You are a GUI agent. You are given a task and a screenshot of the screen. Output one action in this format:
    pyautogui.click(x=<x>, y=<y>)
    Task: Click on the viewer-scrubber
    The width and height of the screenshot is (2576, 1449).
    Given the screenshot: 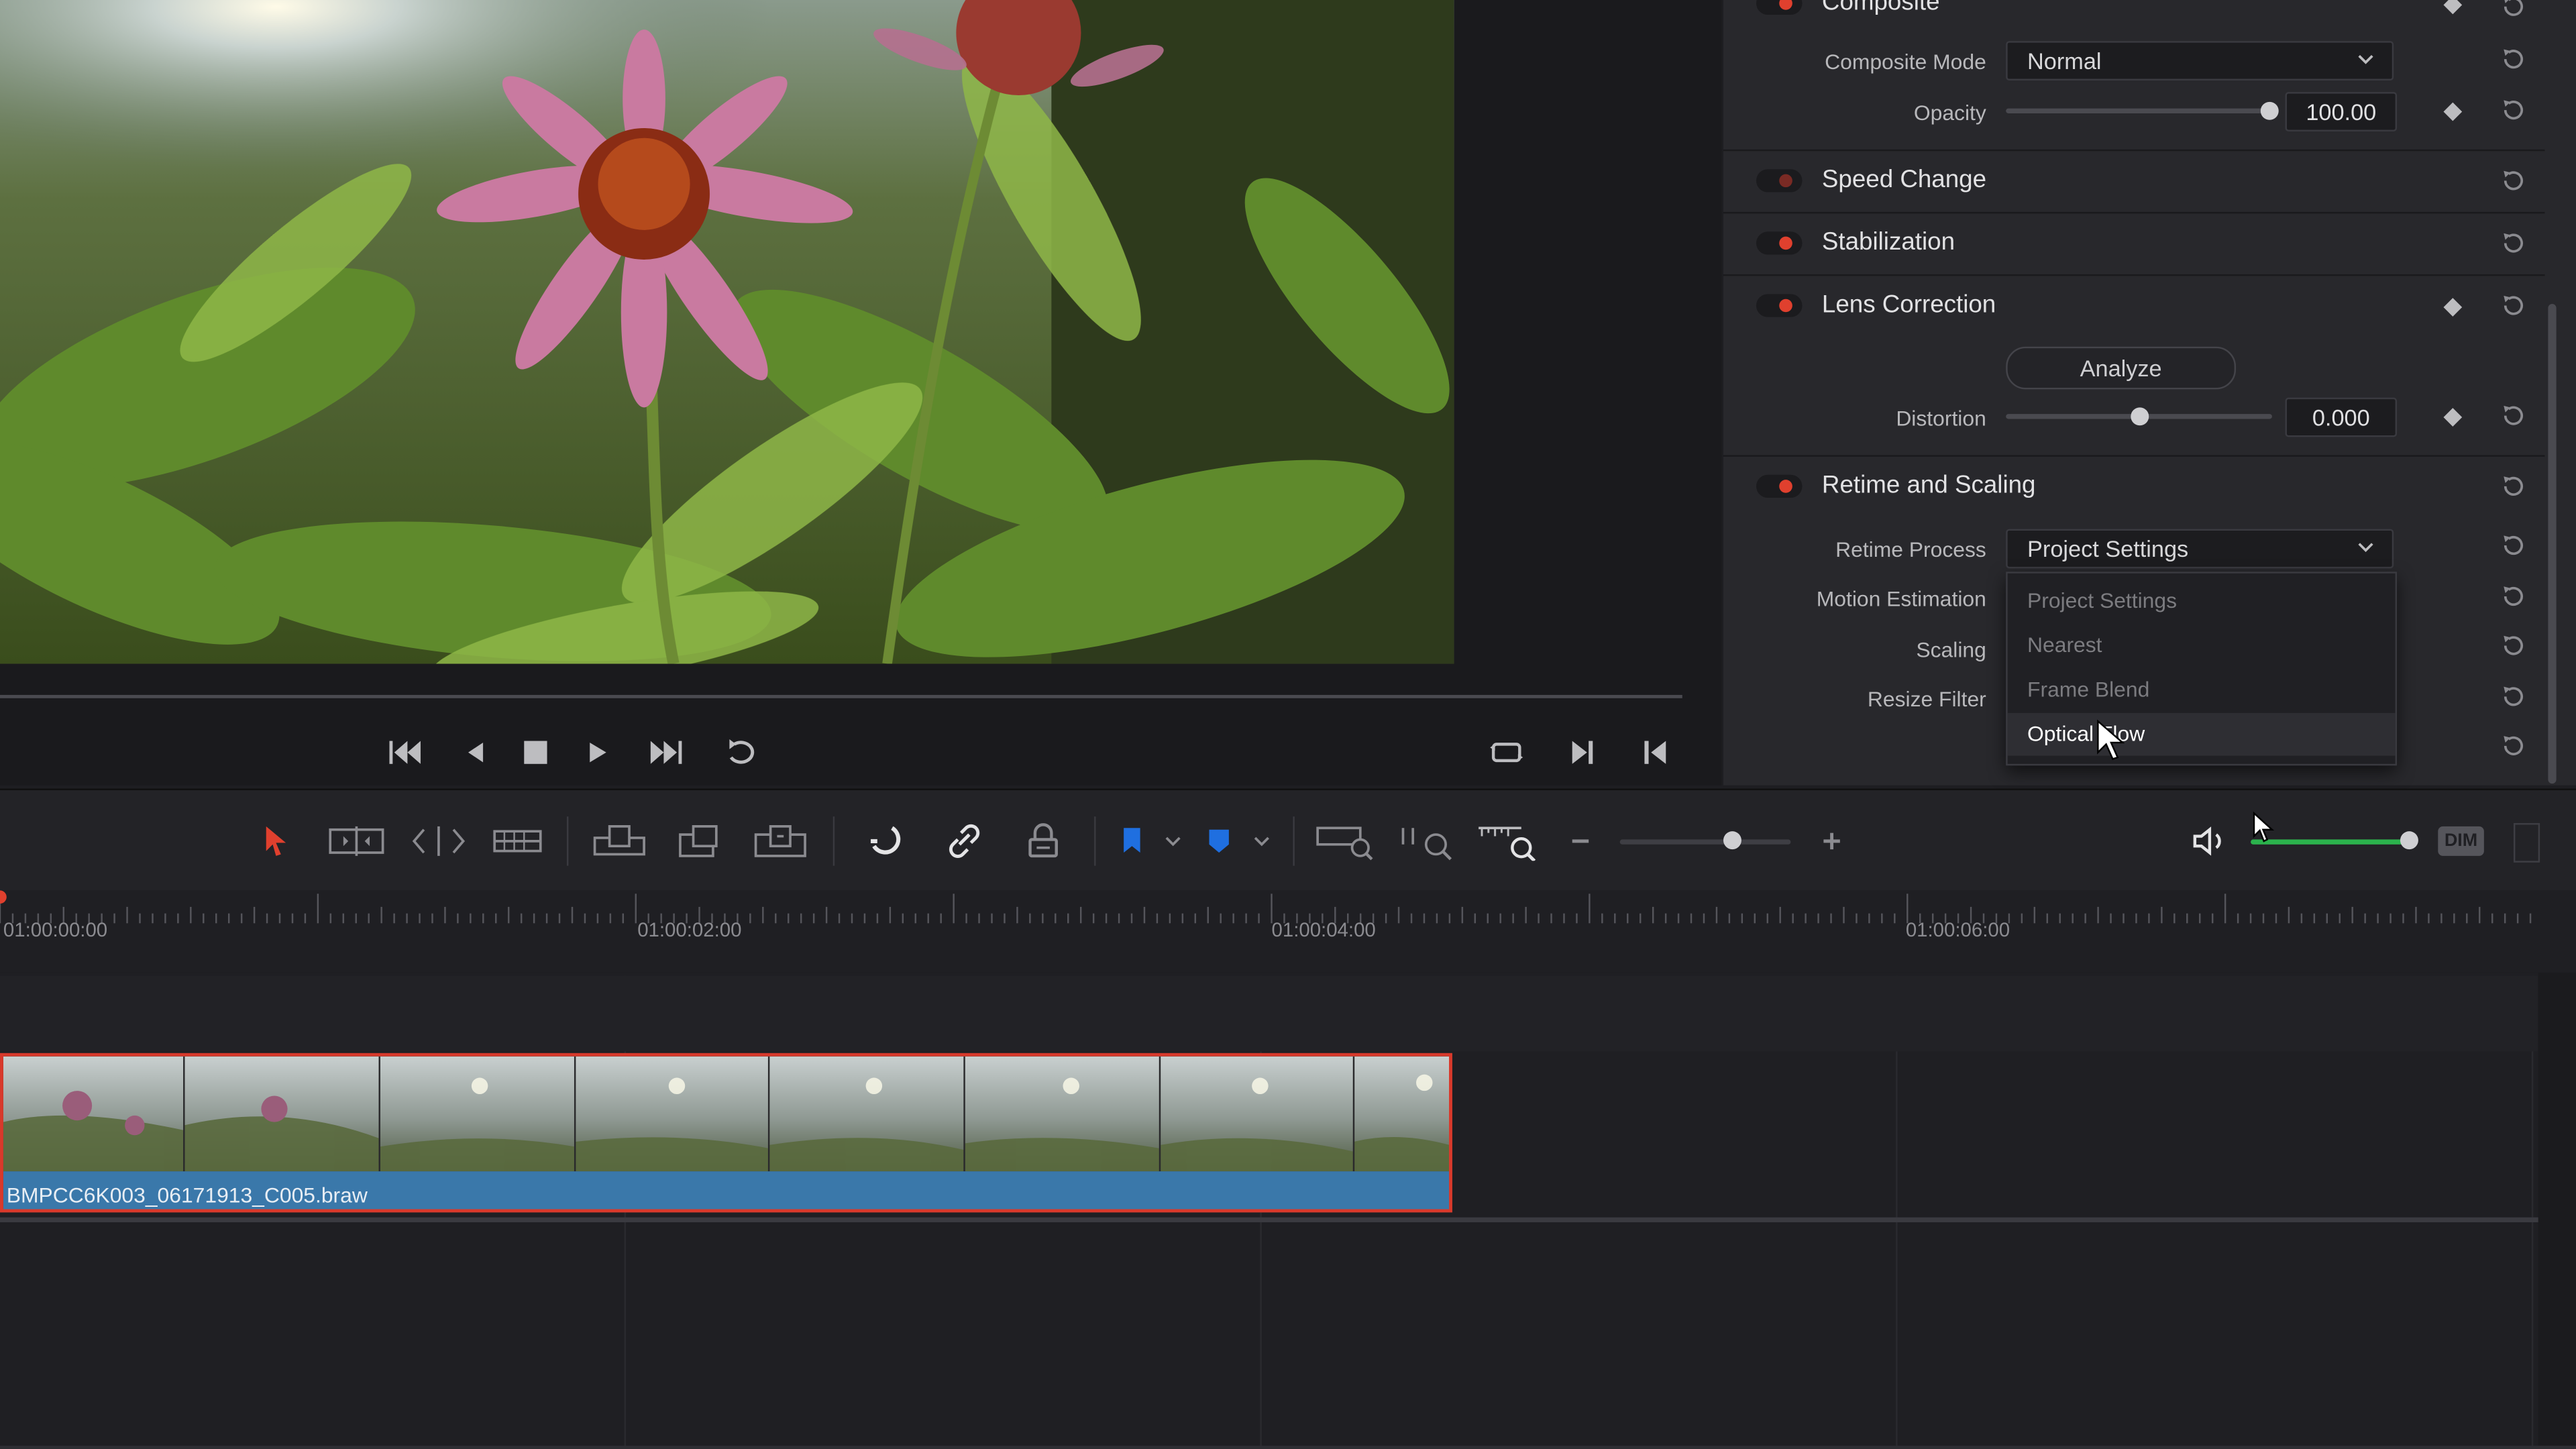 What is the action you would take?
    pyautogui.click(x=841, y=696)
    